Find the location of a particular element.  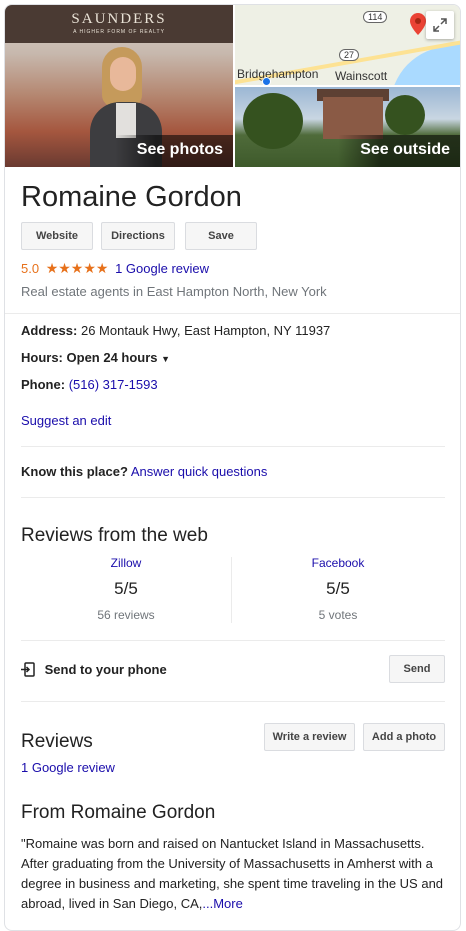

brand-name: SAUNDERS is located at coordinates (119, 19).